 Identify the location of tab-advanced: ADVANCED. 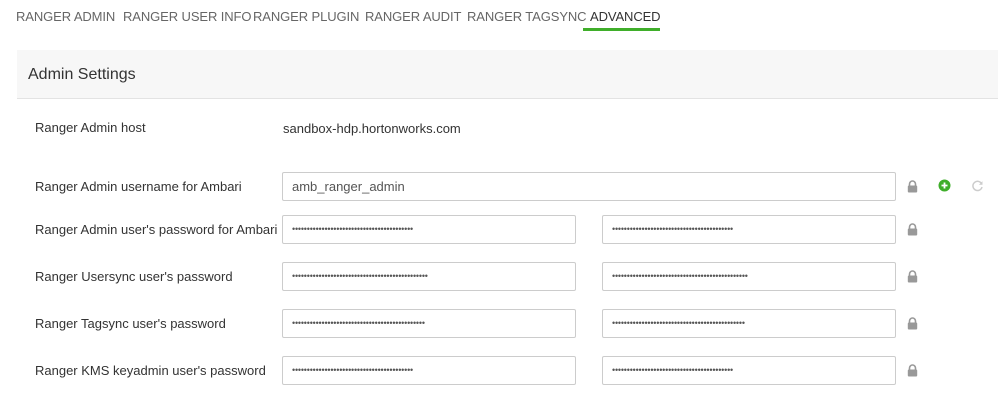
(625, 16).